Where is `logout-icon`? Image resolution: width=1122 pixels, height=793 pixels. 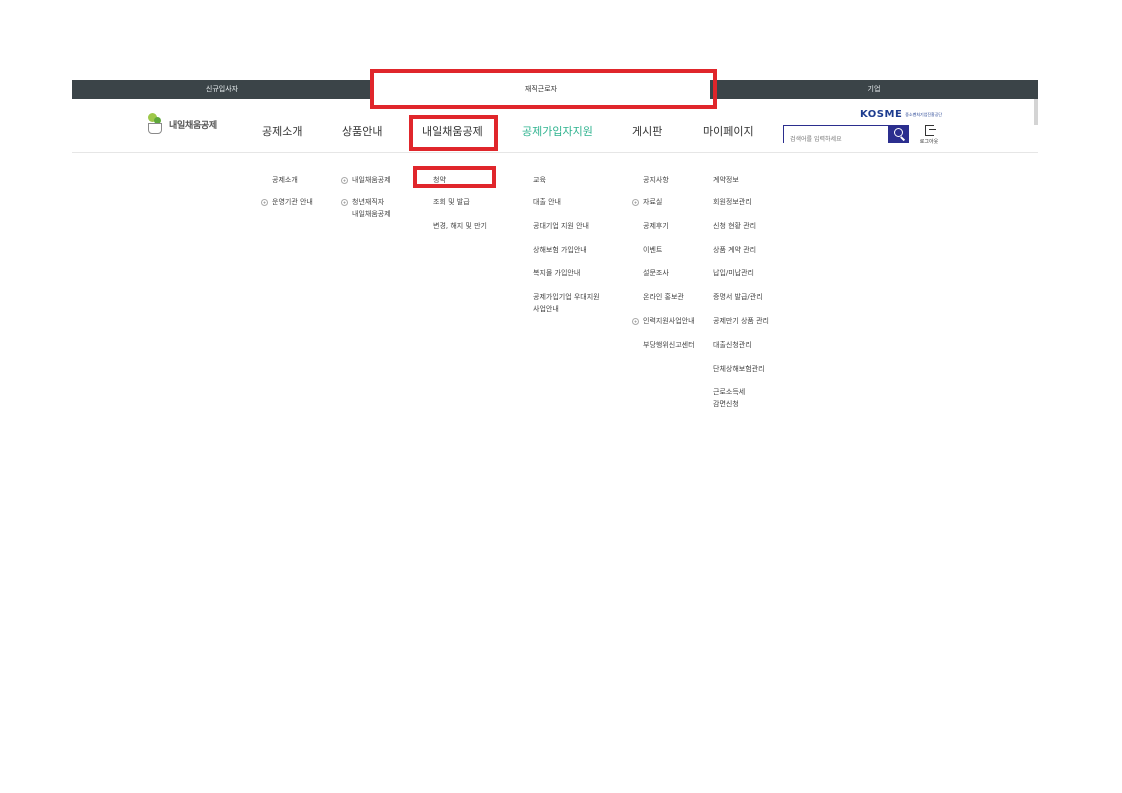
logout-icon is located at coordinates (930, 130).